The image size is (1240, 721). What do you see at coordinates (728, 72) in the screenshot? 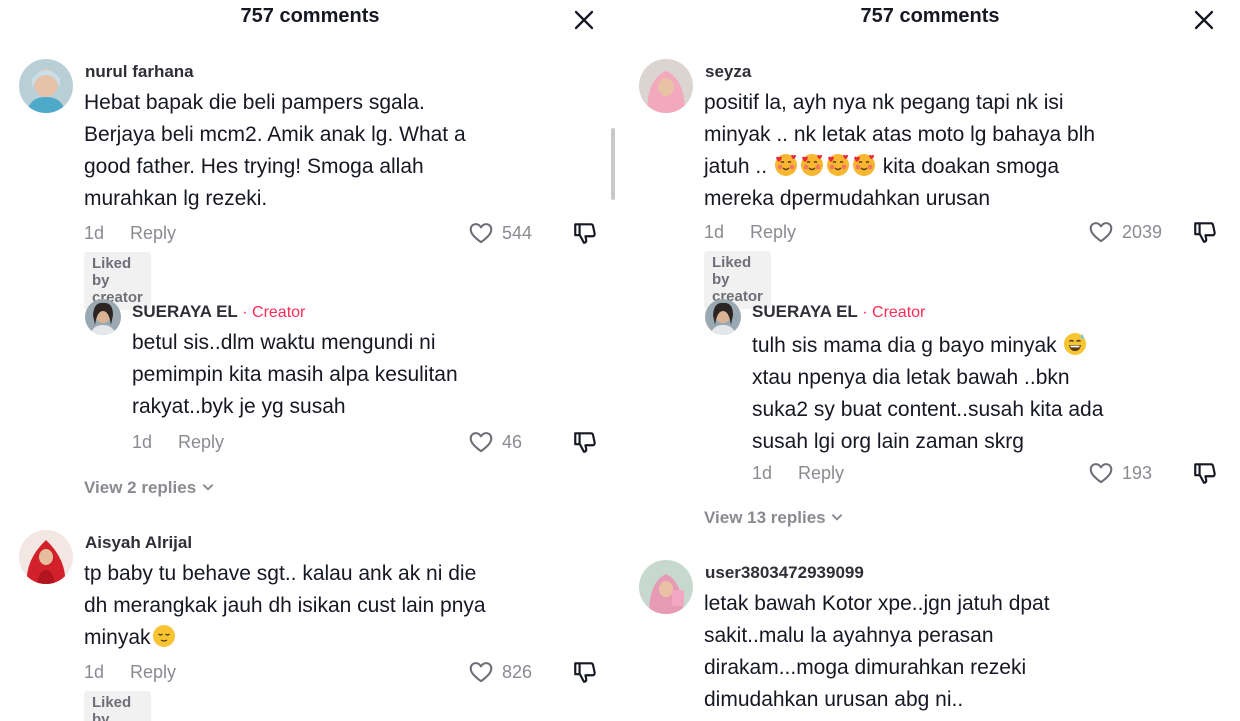
I see `comment-username: seyza` at bounding box center [728, 72].